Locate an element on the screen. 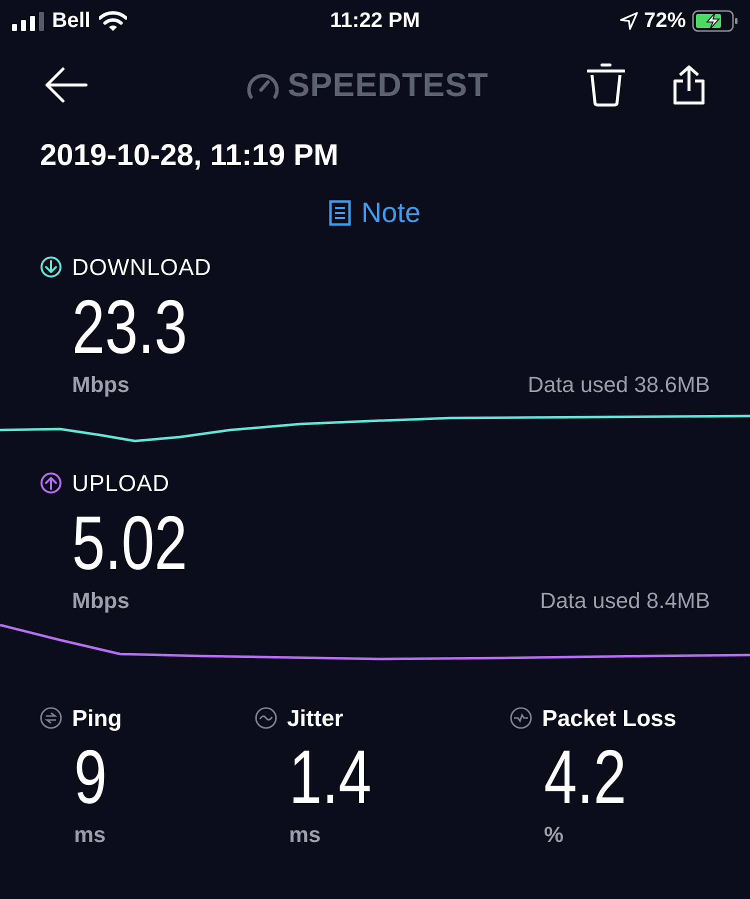 The image size is (750, 899). ping-icon is located at coordinates (51, 718).